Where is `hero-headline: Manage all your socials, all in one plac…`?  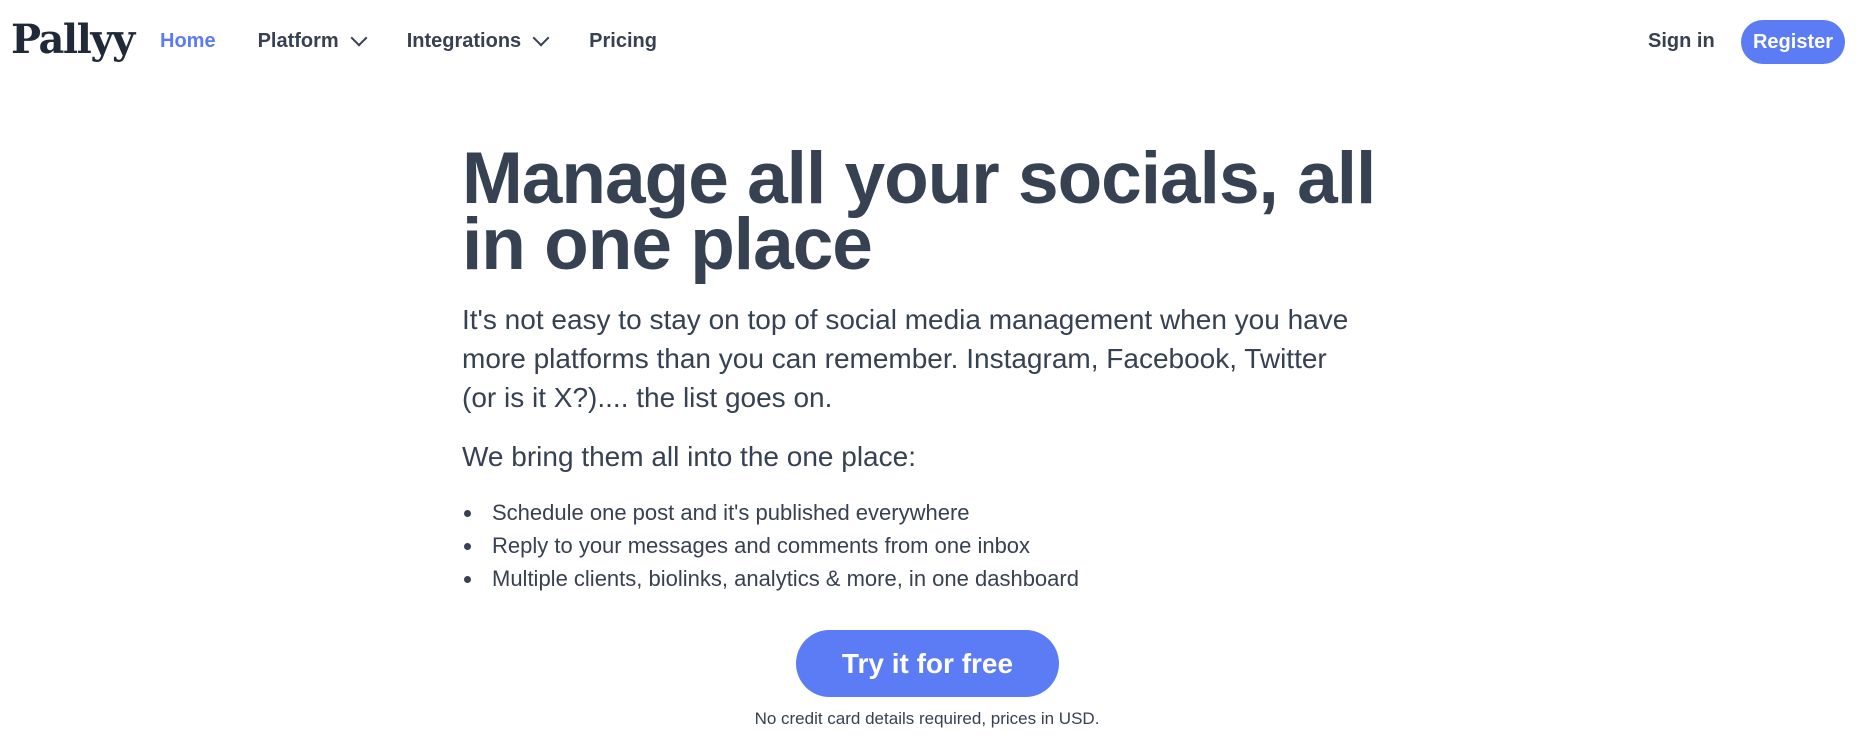
hero-headline: Manage all your socials, all in one plac… is located at coordinates (919, 211).